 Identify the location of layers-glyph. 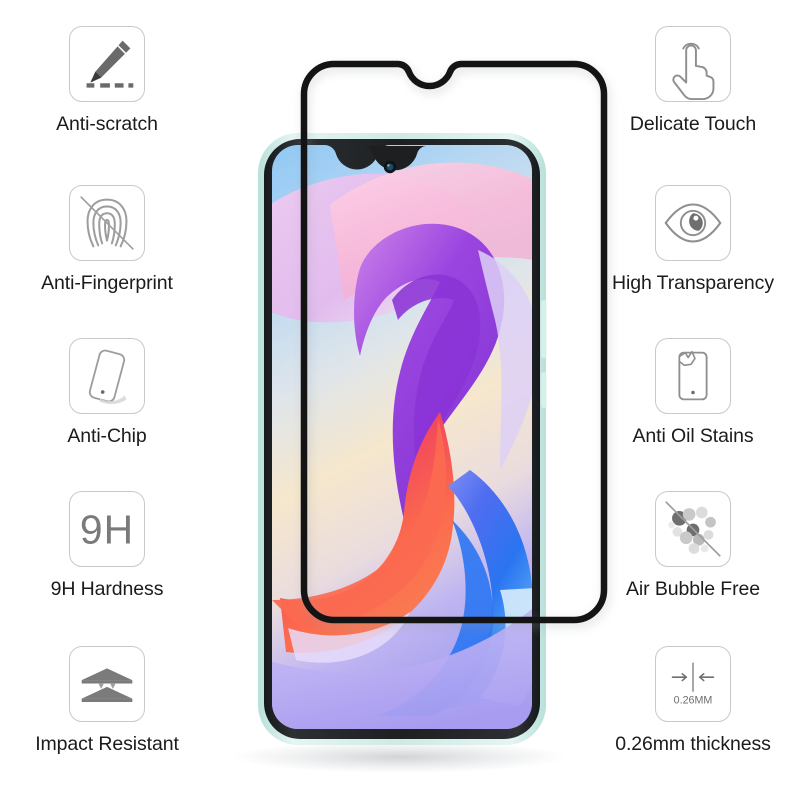
(107, 685).